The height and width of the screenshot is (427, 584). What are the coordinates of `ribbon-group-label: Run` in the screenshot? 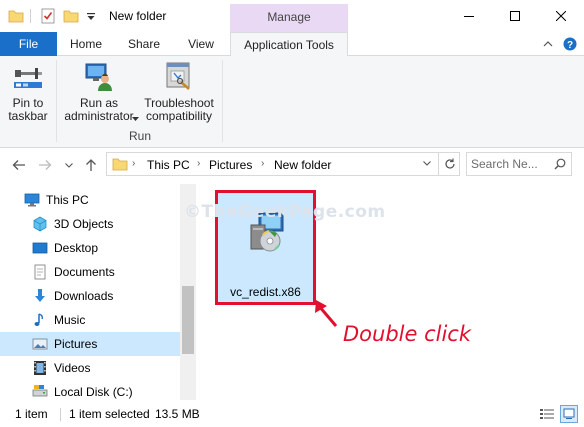 It's located at (139, 136).